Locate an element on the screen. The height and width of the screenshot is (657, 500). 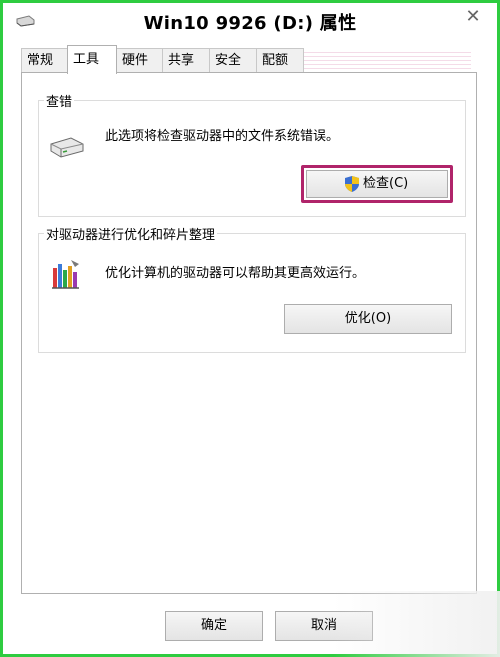
optimize-description: 优化计算机的驱动器可以帮助其更高效运行。 is located at coordinates (235, 273).